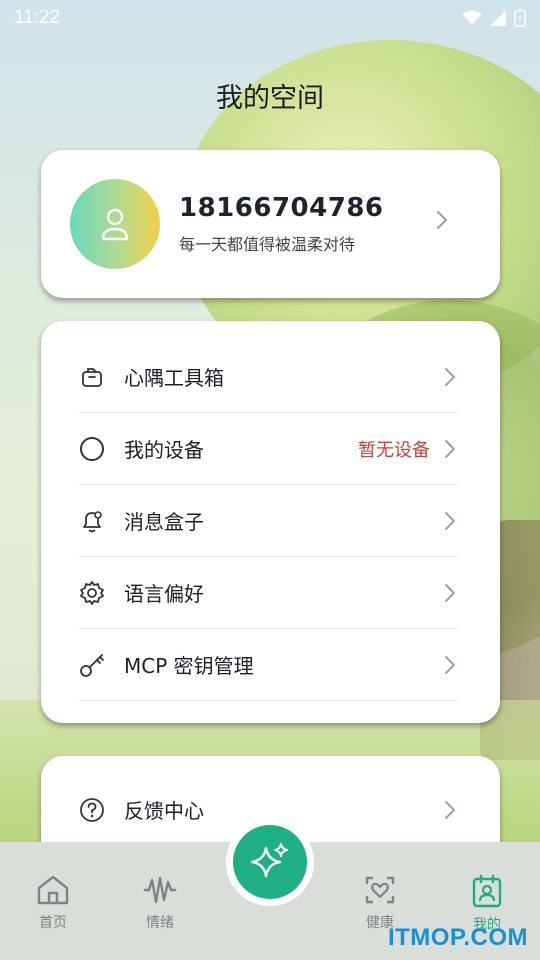 This screenshot has height=960, width=540. What do you see at coordinates (92, 377) in the screenshot?
I see `toolbox-icon` at bounding box center [92, 377].